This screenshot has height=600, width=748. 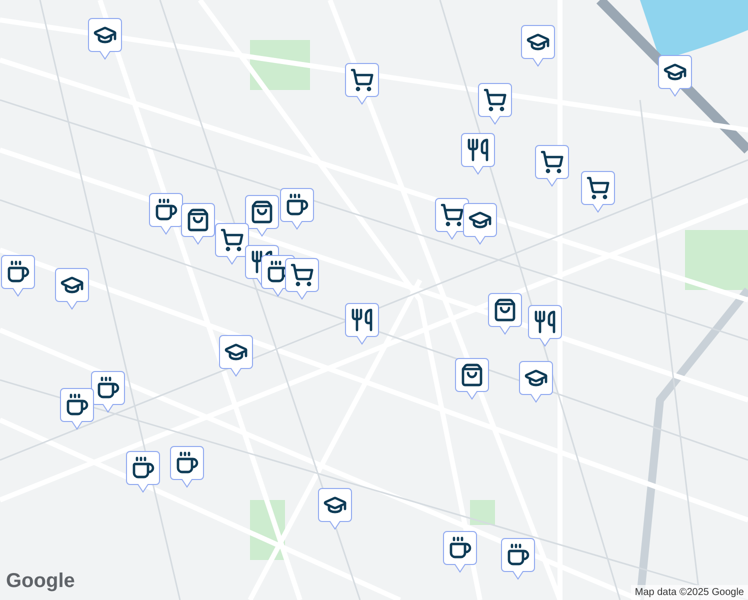 What do you see at coordinates (40, 581) in the screenshot?
I see `map-logo: Google` at bounding box center [40, 581].